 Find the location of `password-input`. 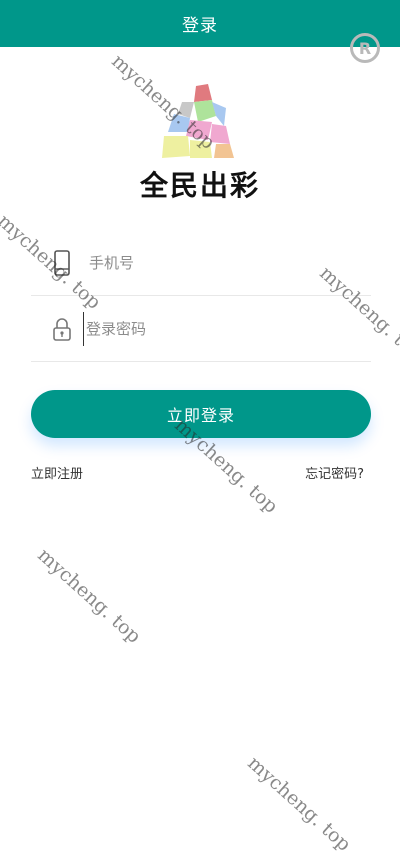

password-input is located at coordinates (215, 328).